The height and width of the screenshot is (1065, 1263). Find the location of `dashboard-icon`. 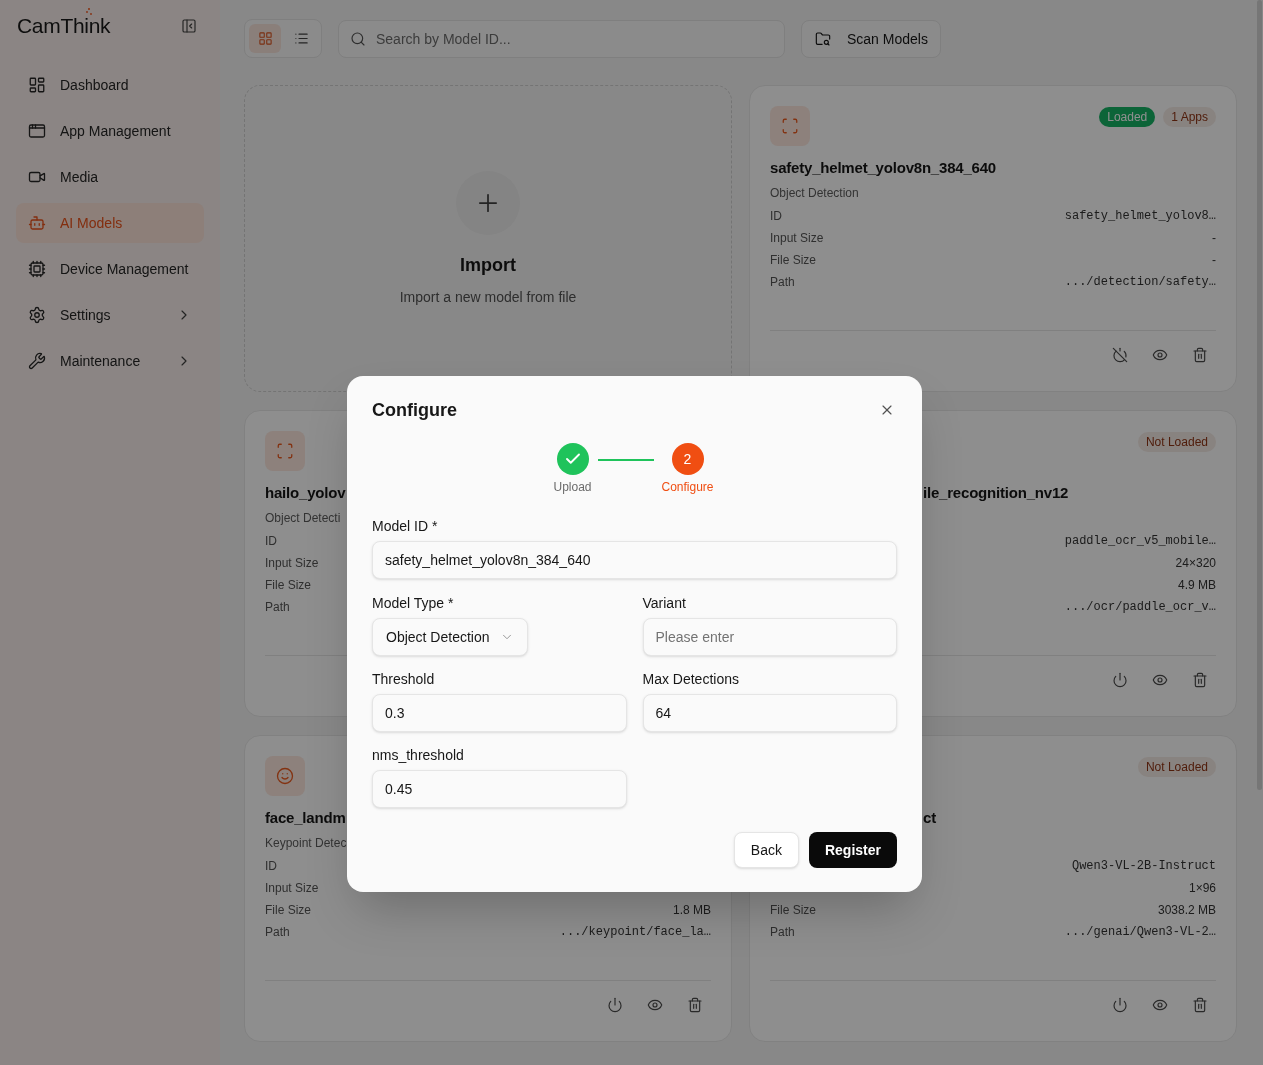

dashboard-icon is located at coordinates (37, 85).